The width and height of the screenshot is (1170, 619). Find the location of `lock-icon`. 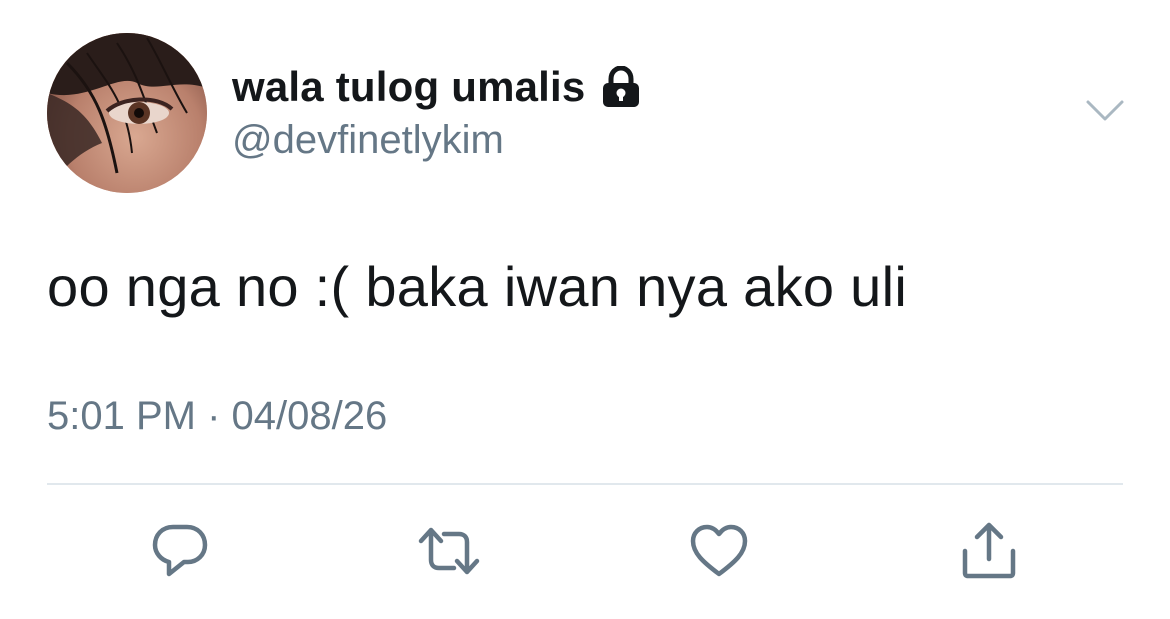

lock-icon is located at coordinates (621, 86).